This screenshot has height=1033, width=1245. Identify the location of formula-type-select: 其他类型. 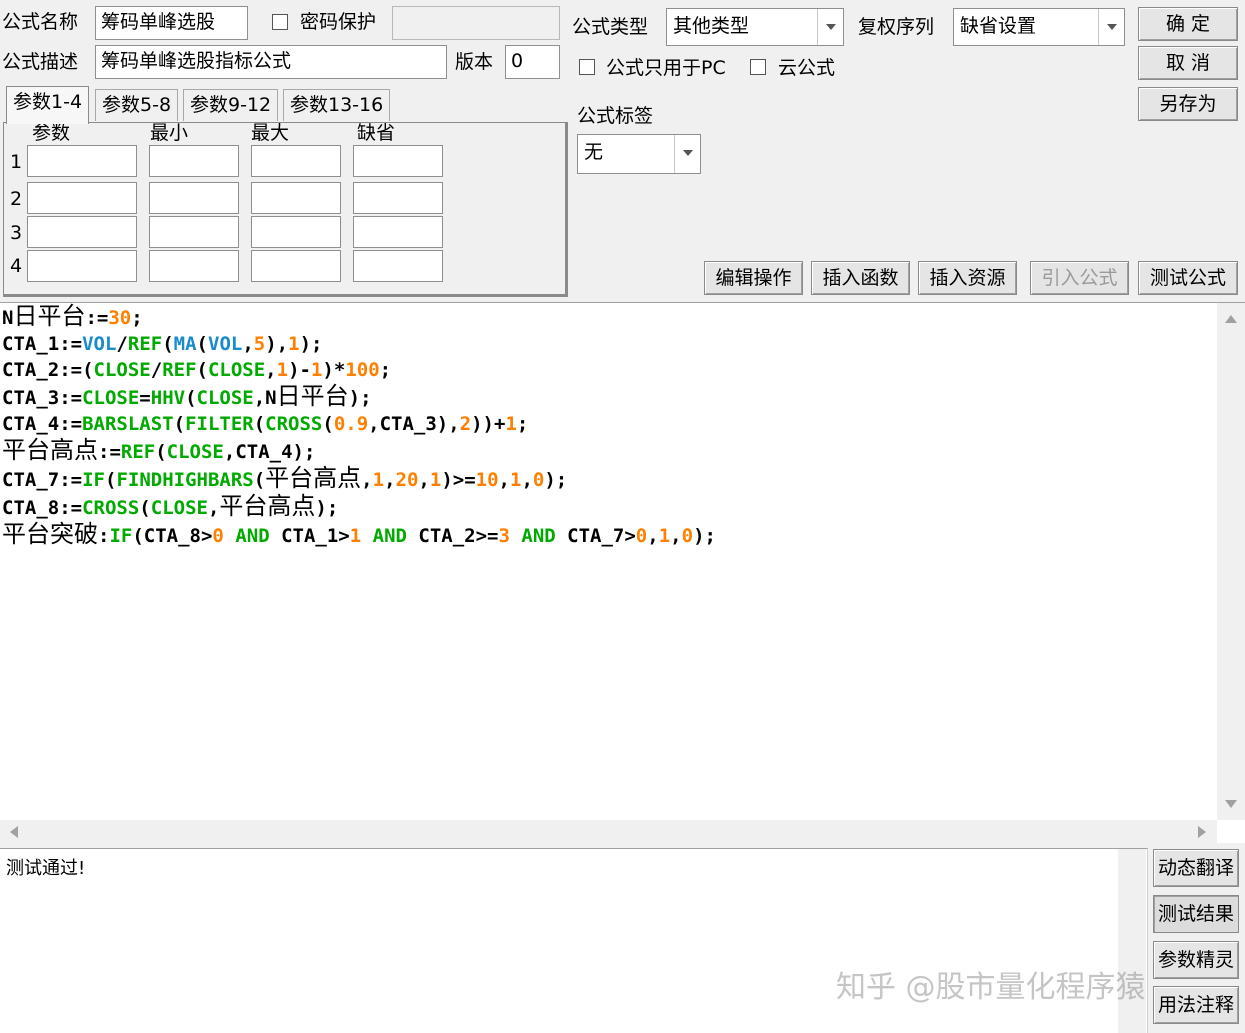
(755, 27).